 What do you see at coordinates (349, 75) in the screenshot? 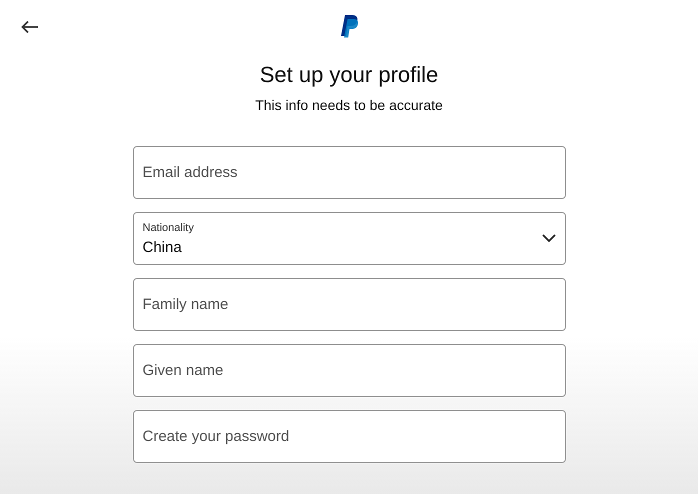
I see `page-title: Set up your profile` at bounding box center [349, 75].